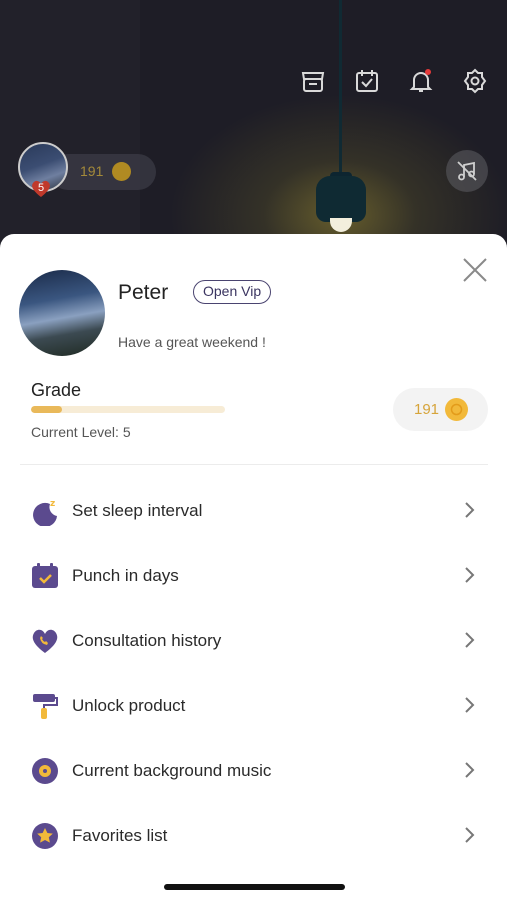 The image size is (507, 900). What do you see at coordinates (125, 575) in the screenshot?
I see `menu-item-label: Punch in days` at bounding box center [125, 575].